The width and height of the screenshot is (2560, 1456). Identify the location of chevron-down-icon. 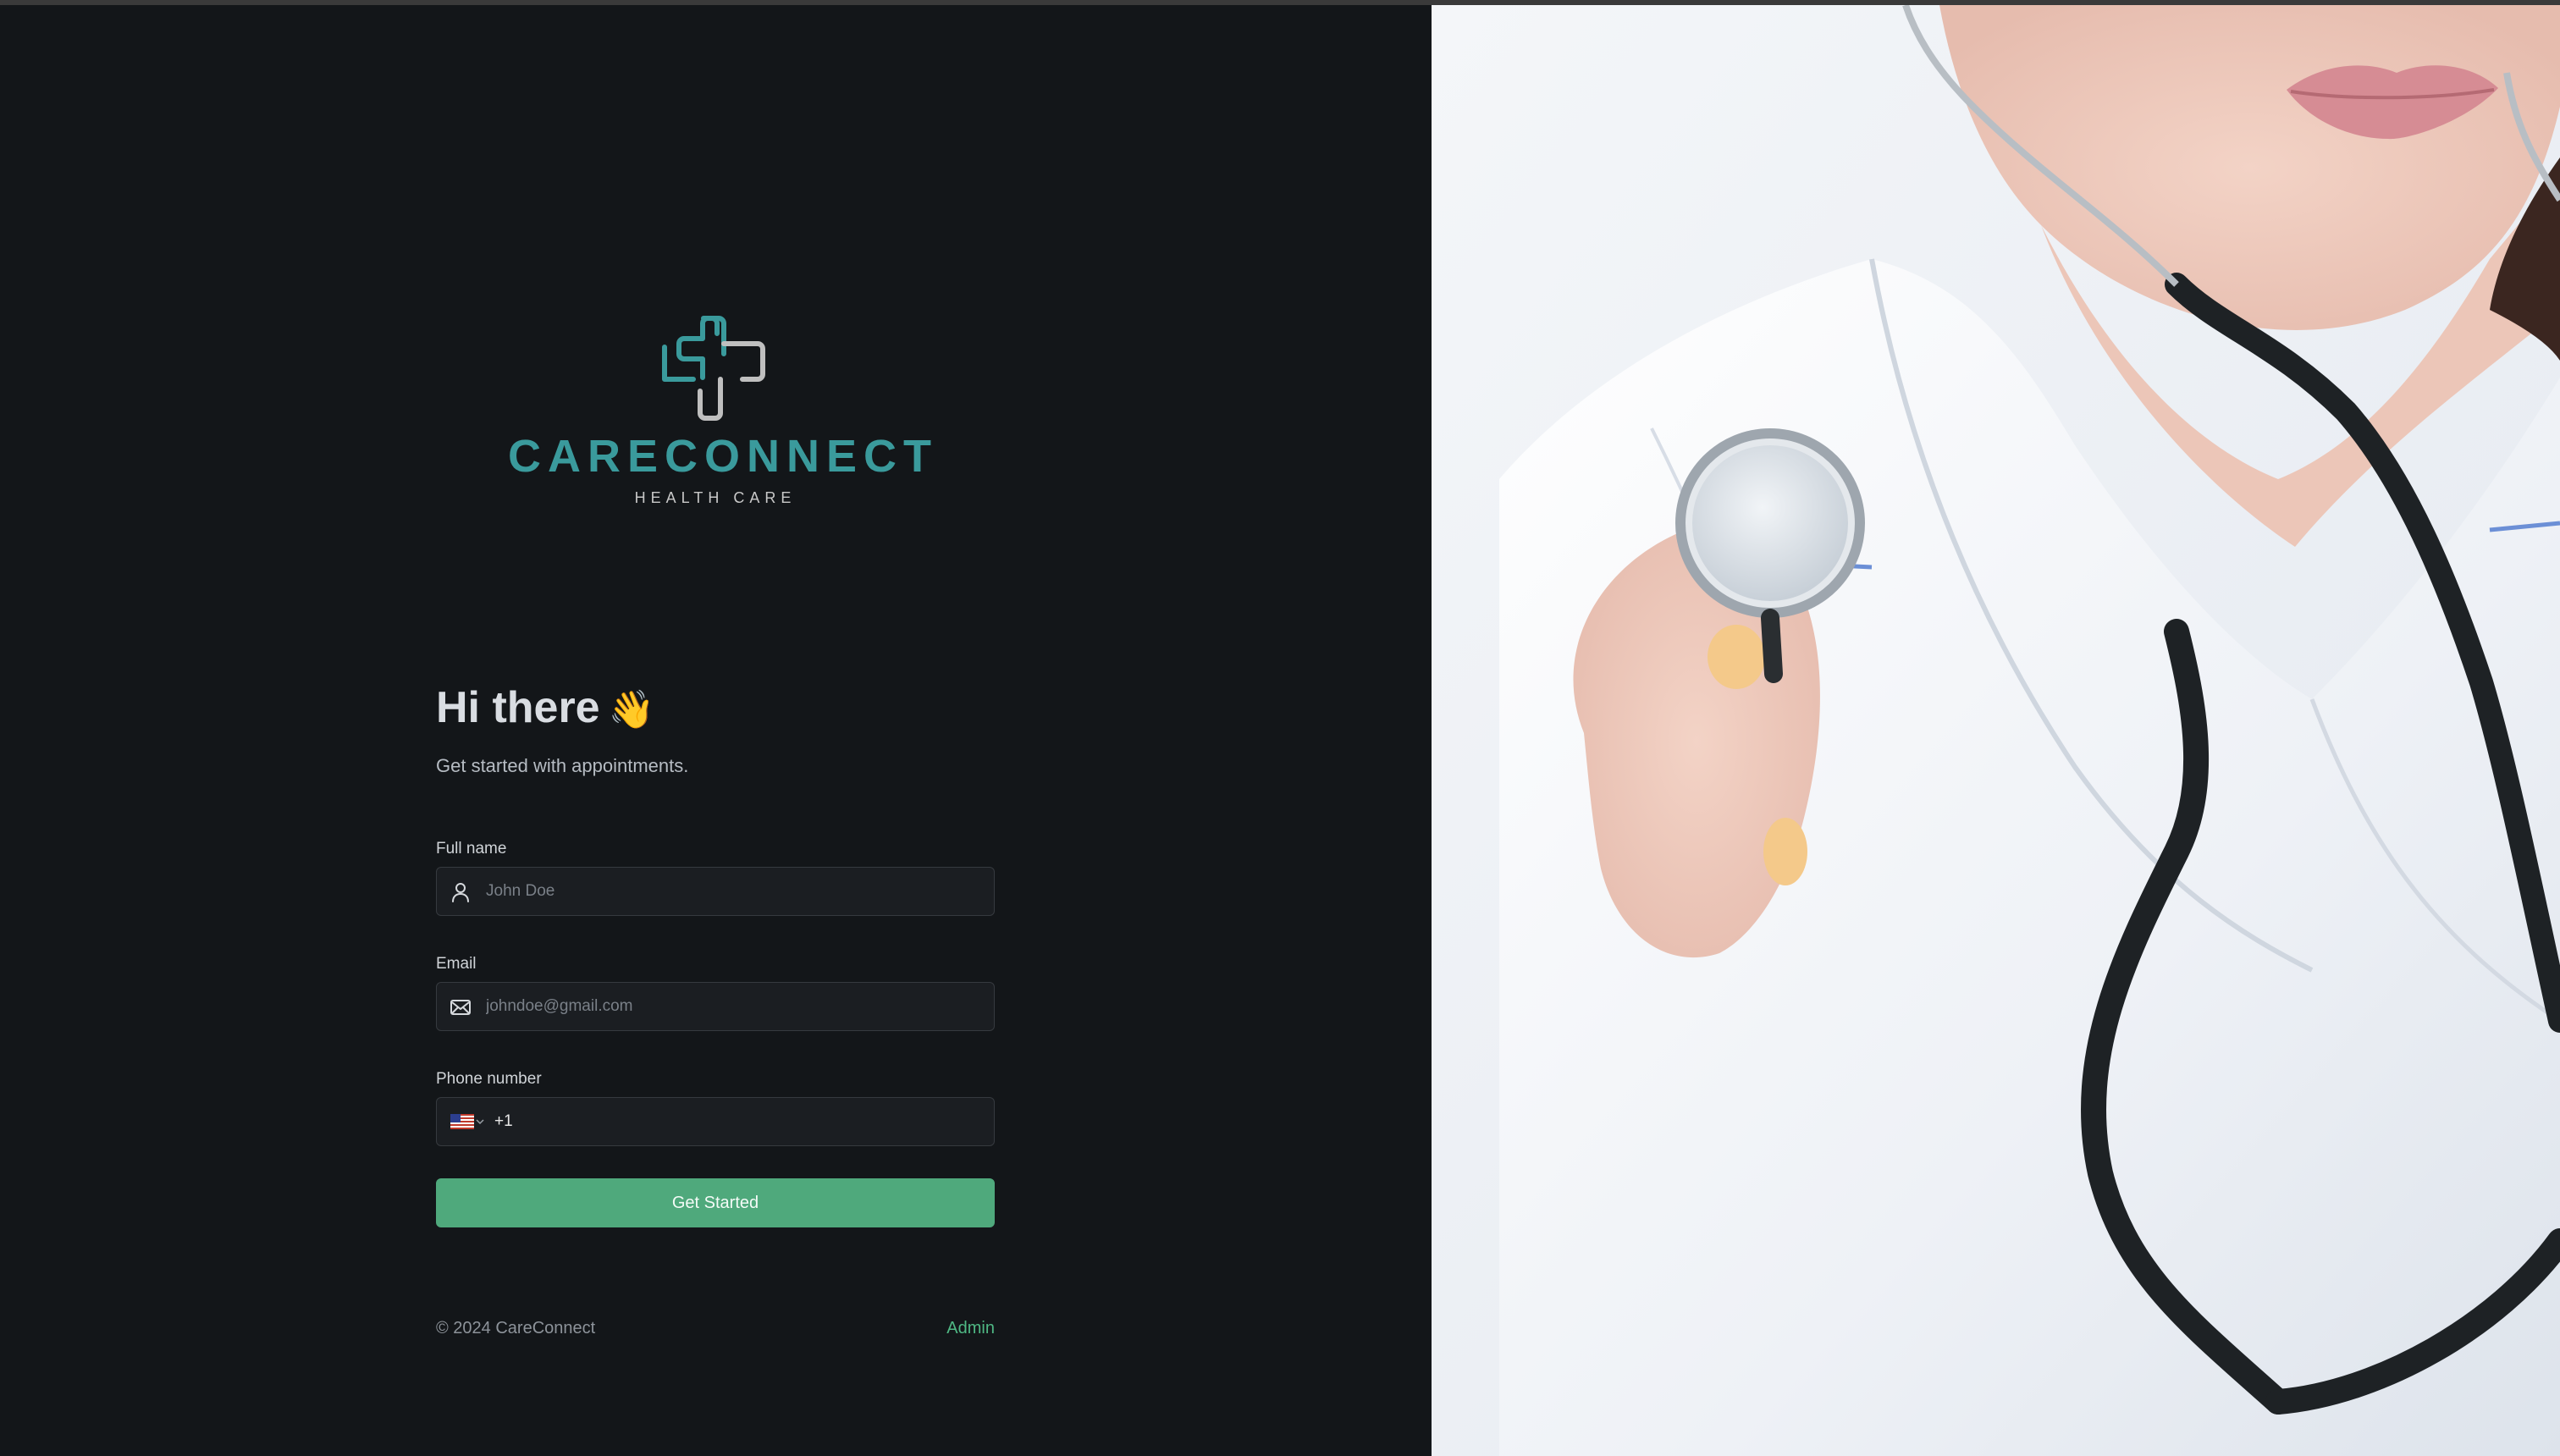
(480, 1121).